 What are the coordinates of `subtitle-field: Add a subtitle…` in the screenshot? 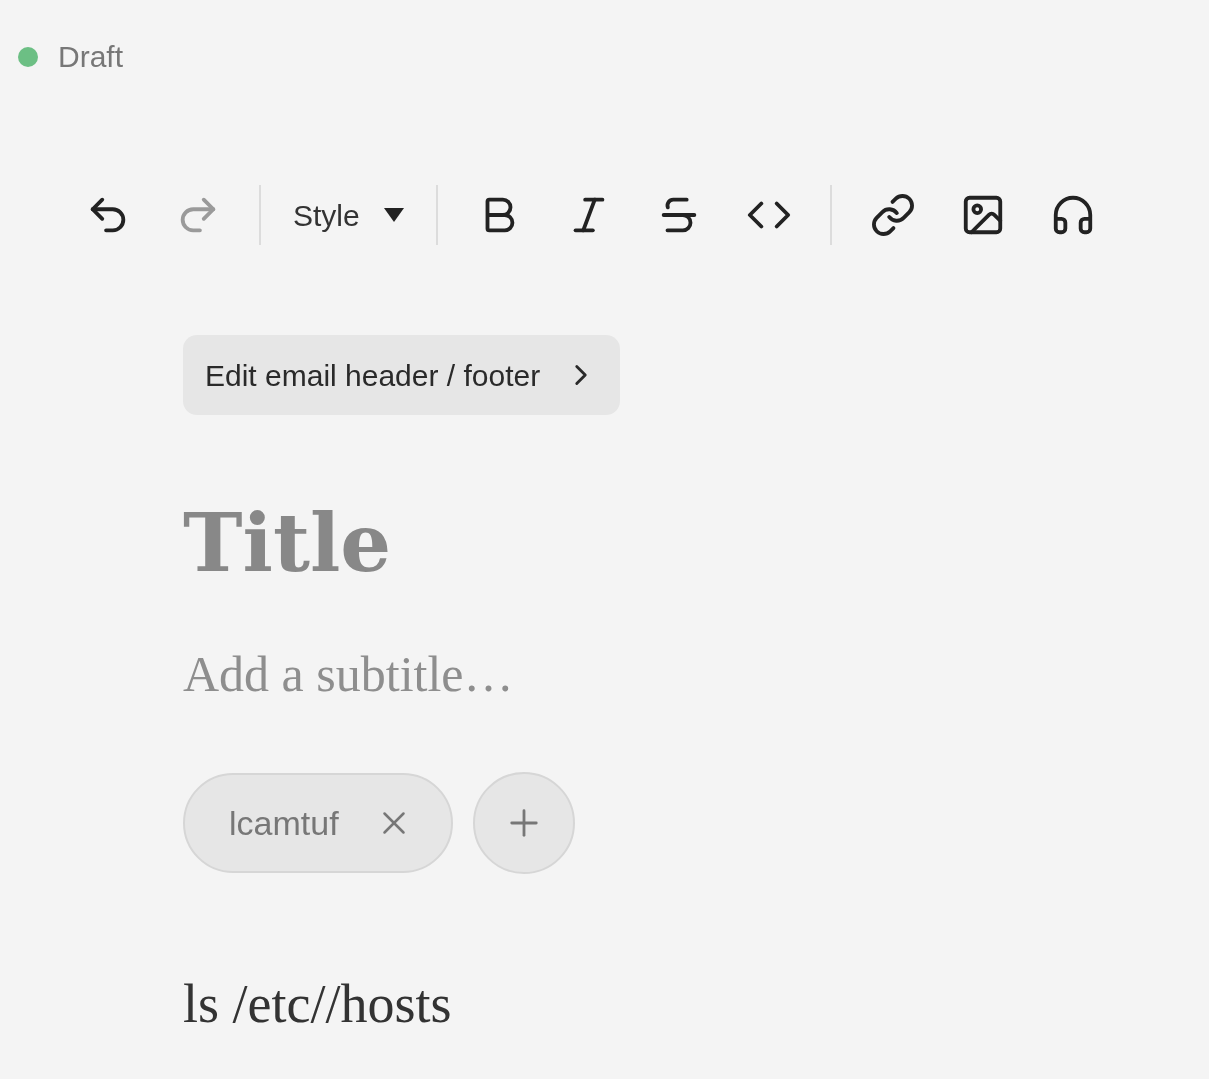 It's located at (633, 674).